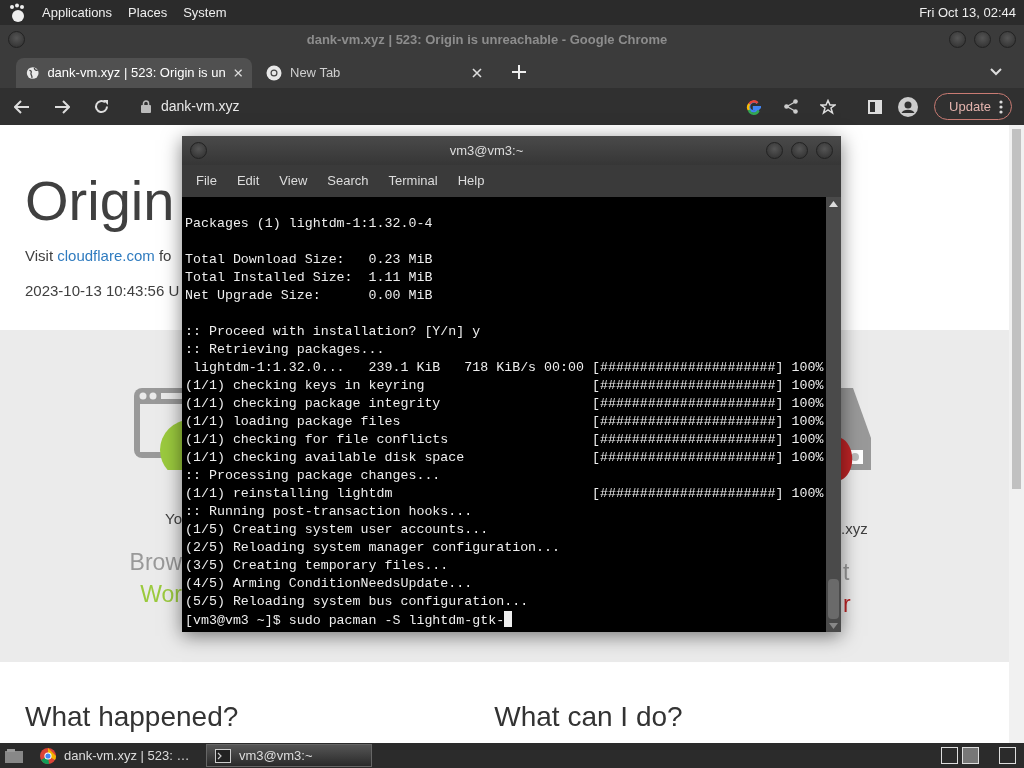 The image size is (1024, 768). Describe the element at coordinates (102, 290) in the screenshot. I see `timestamp-text: 2023-10-13 10:43:56 U` at that location.